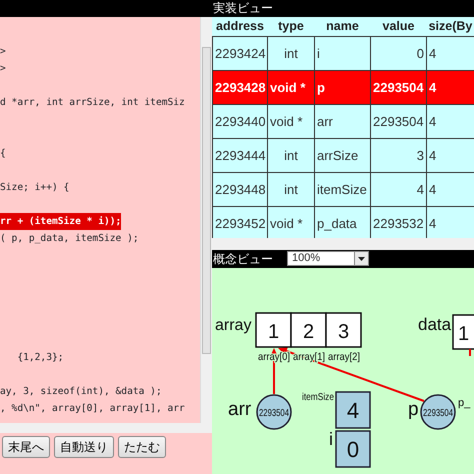 This screenshot has width=474, height=474. Describe the element at coordinates (142, 447) in the screenshot. I see `toolbar-button: たたむ` at that location.